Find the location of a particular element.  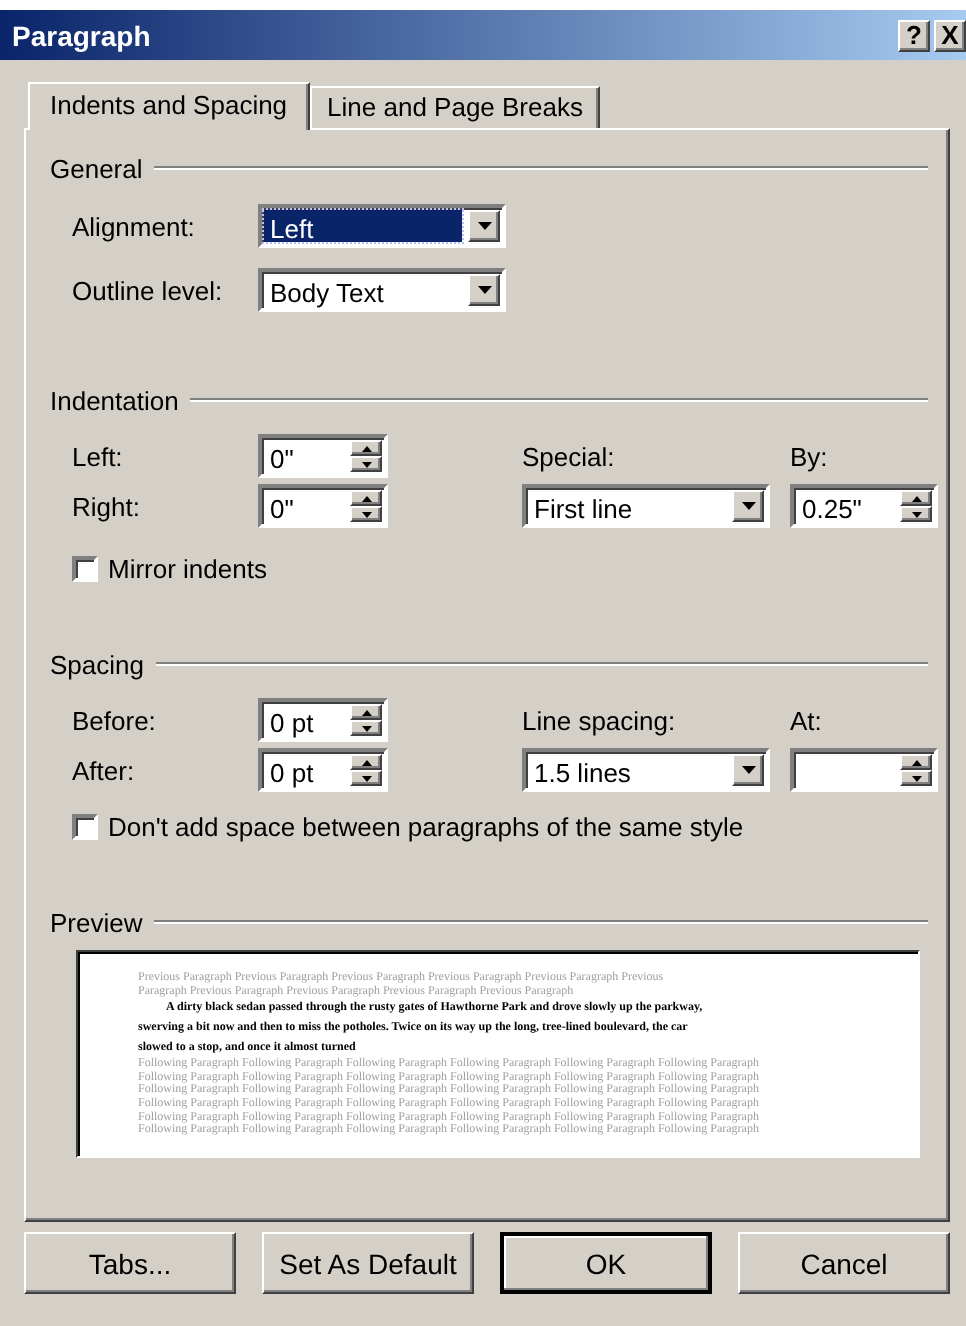

dropdown: First line is located at coordinates (646, 506).